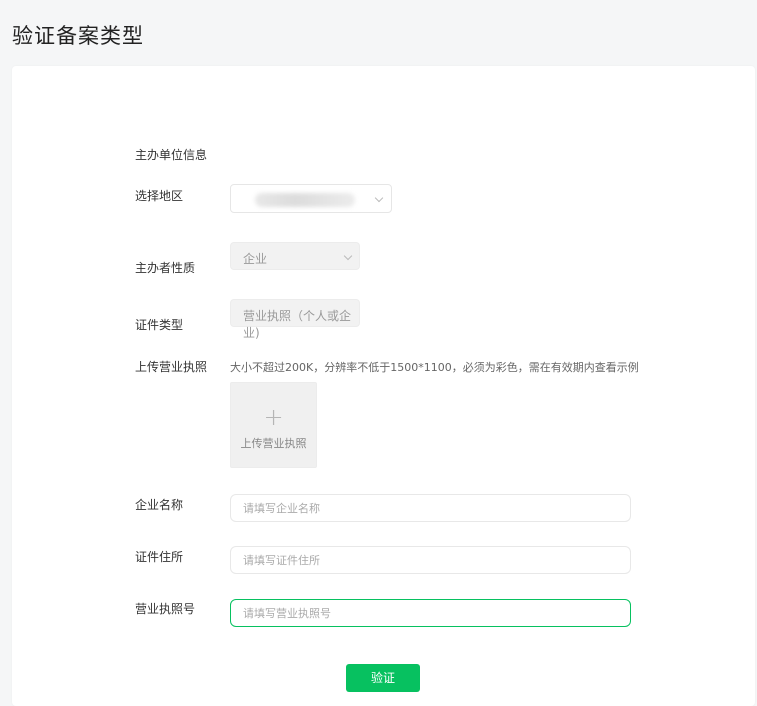 The image size is (757, 706). I want to click on upload-license-button: + 上传营业执照, so click(273, 425).